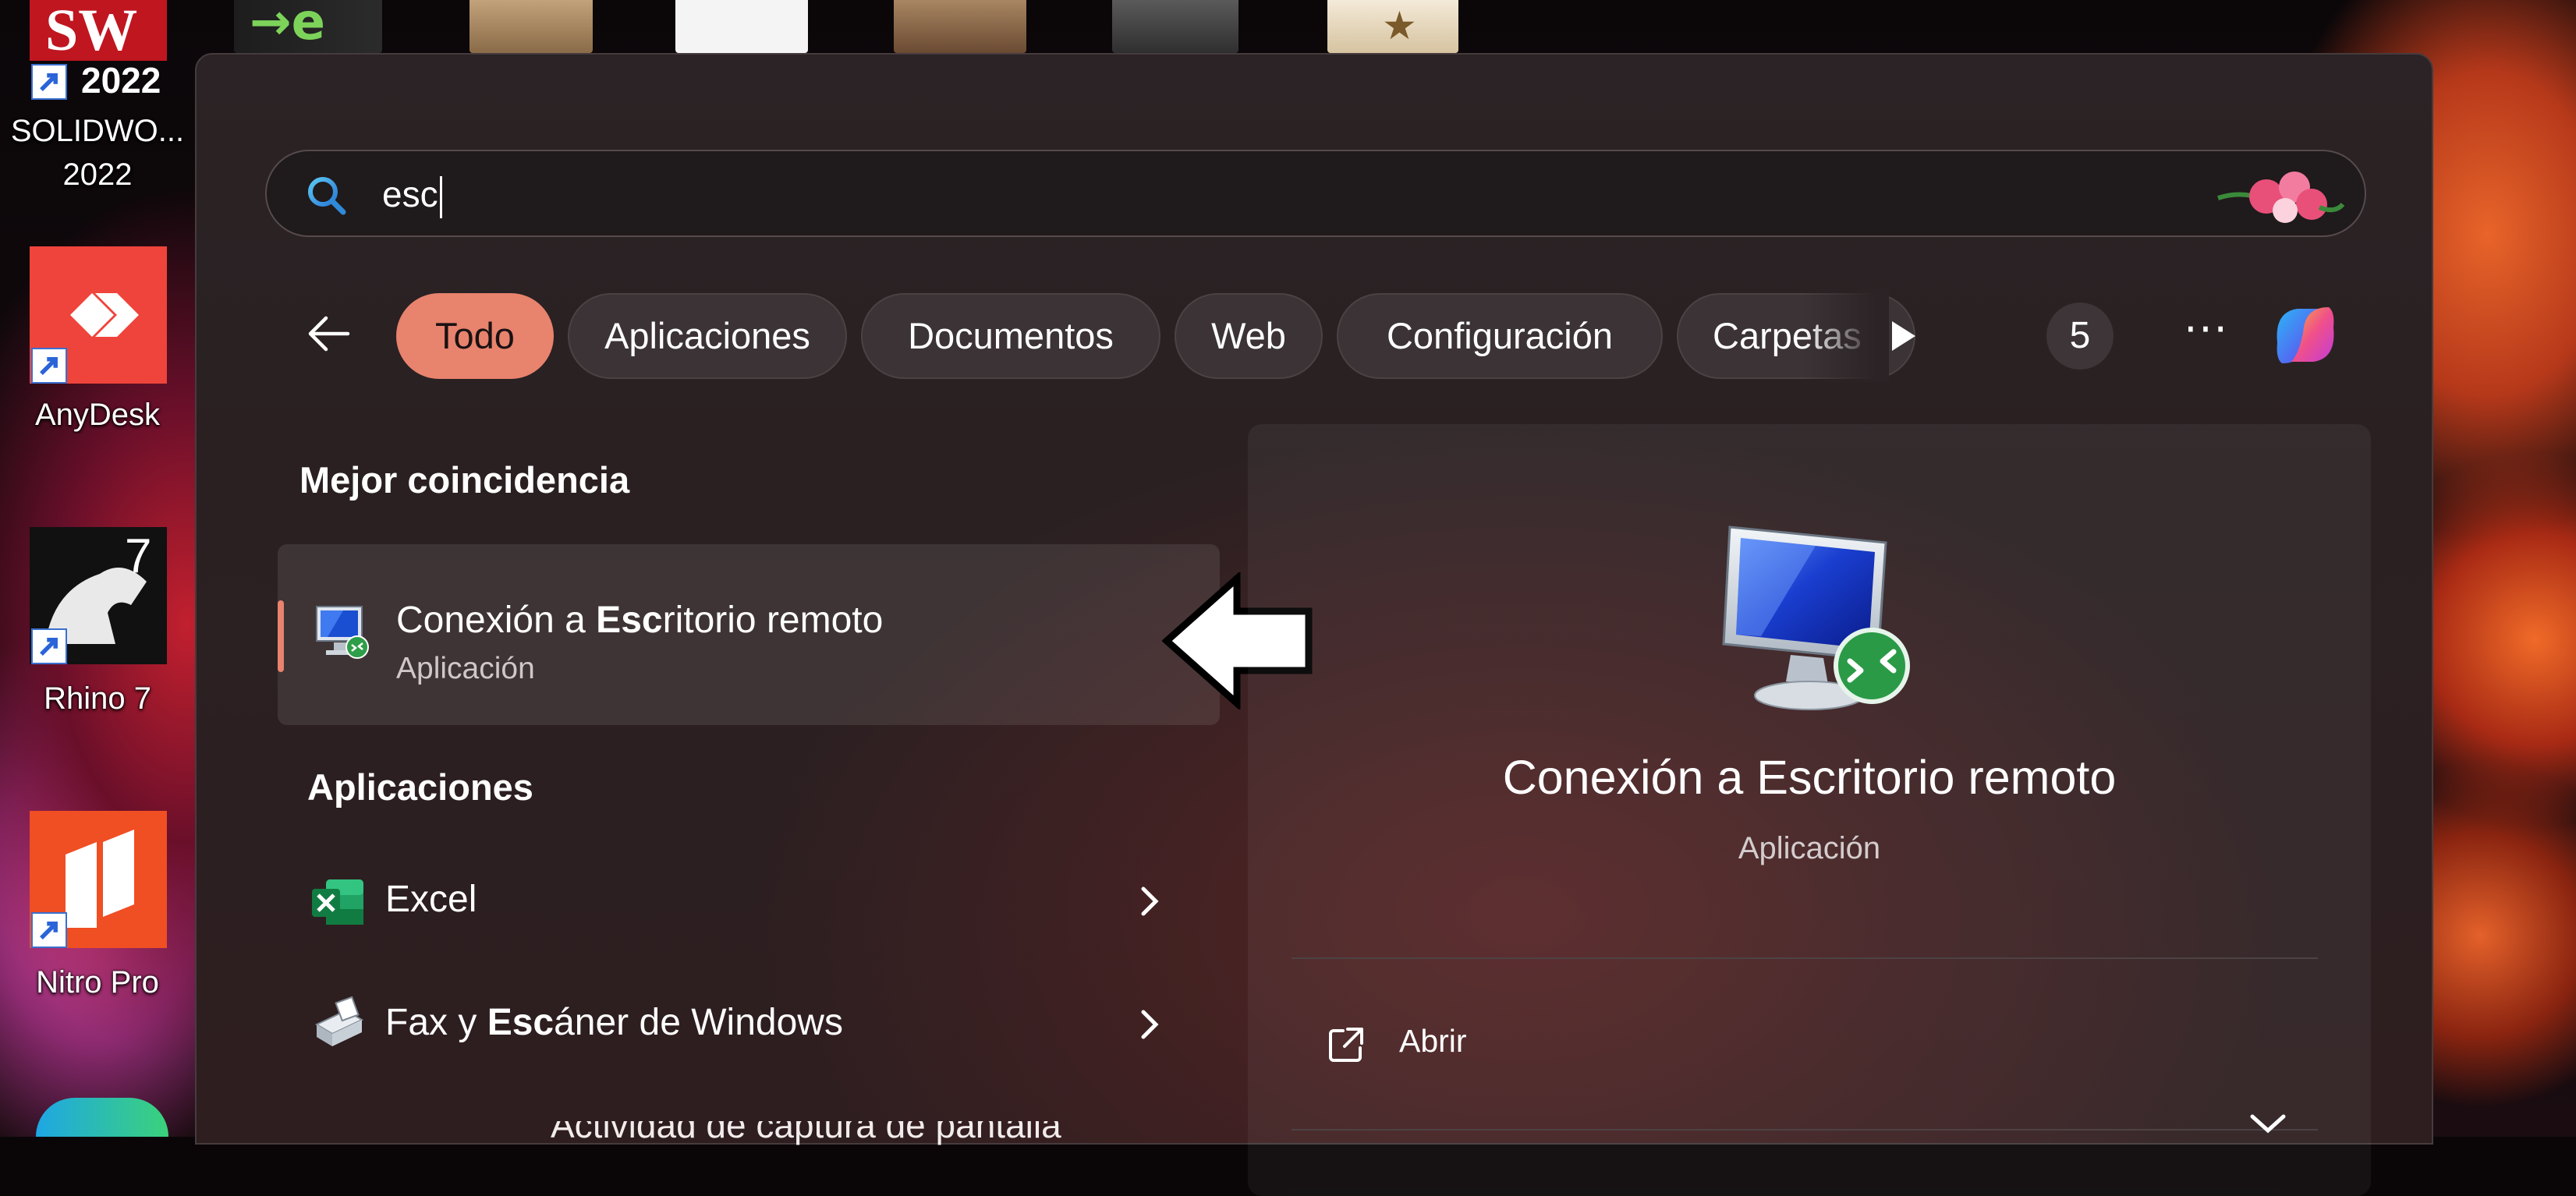 This screenshot has width=2576, height=1196. Describe the element at coordinates (440, 196) in the screenshot. I see `text-caret` at that location.